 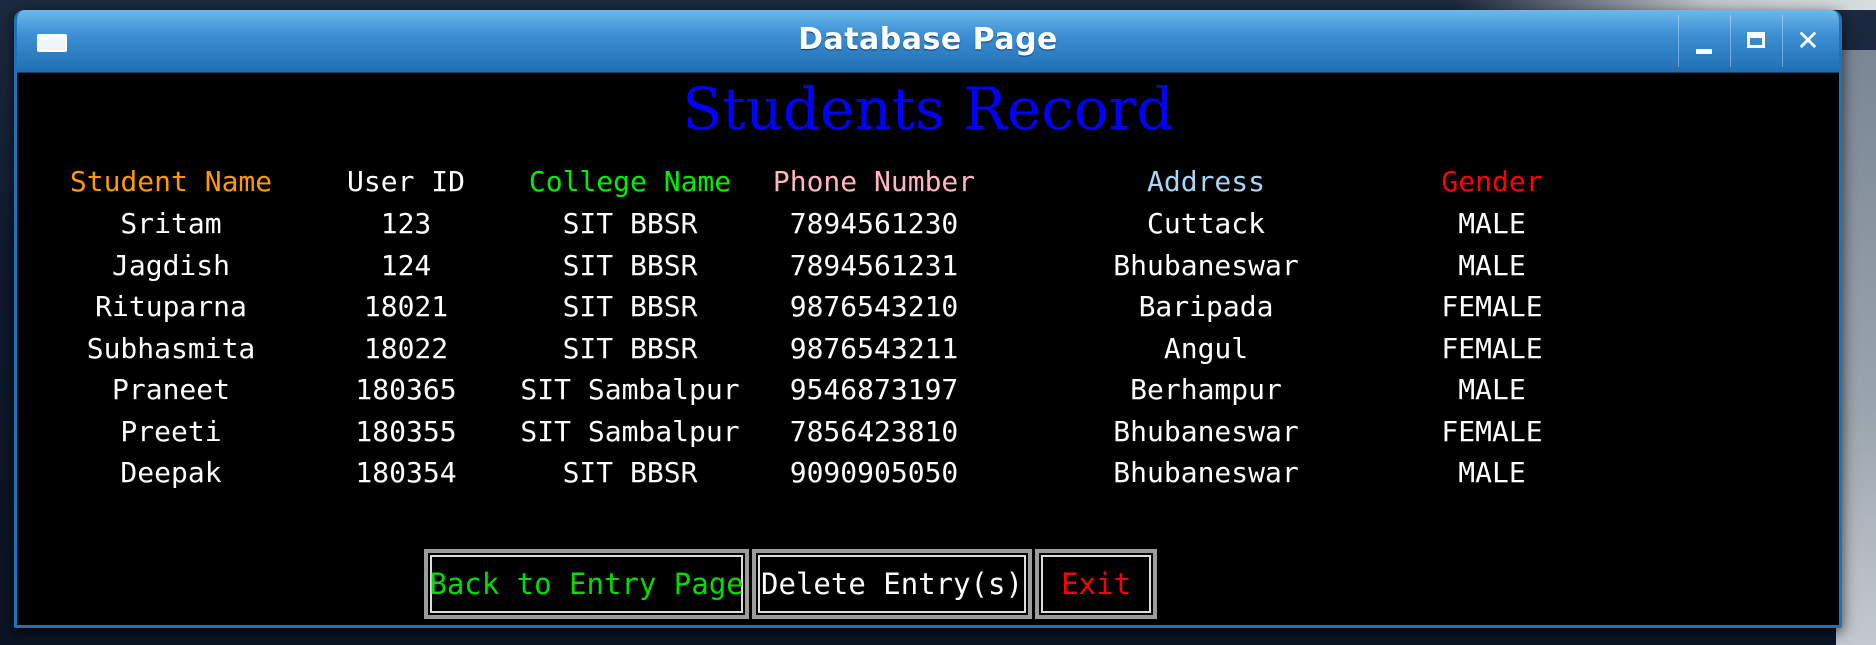 What do you see at coordinates (874, 223) in the screenshot?
I see `table-cell: 7894561230` at bounding box center [874, 223].